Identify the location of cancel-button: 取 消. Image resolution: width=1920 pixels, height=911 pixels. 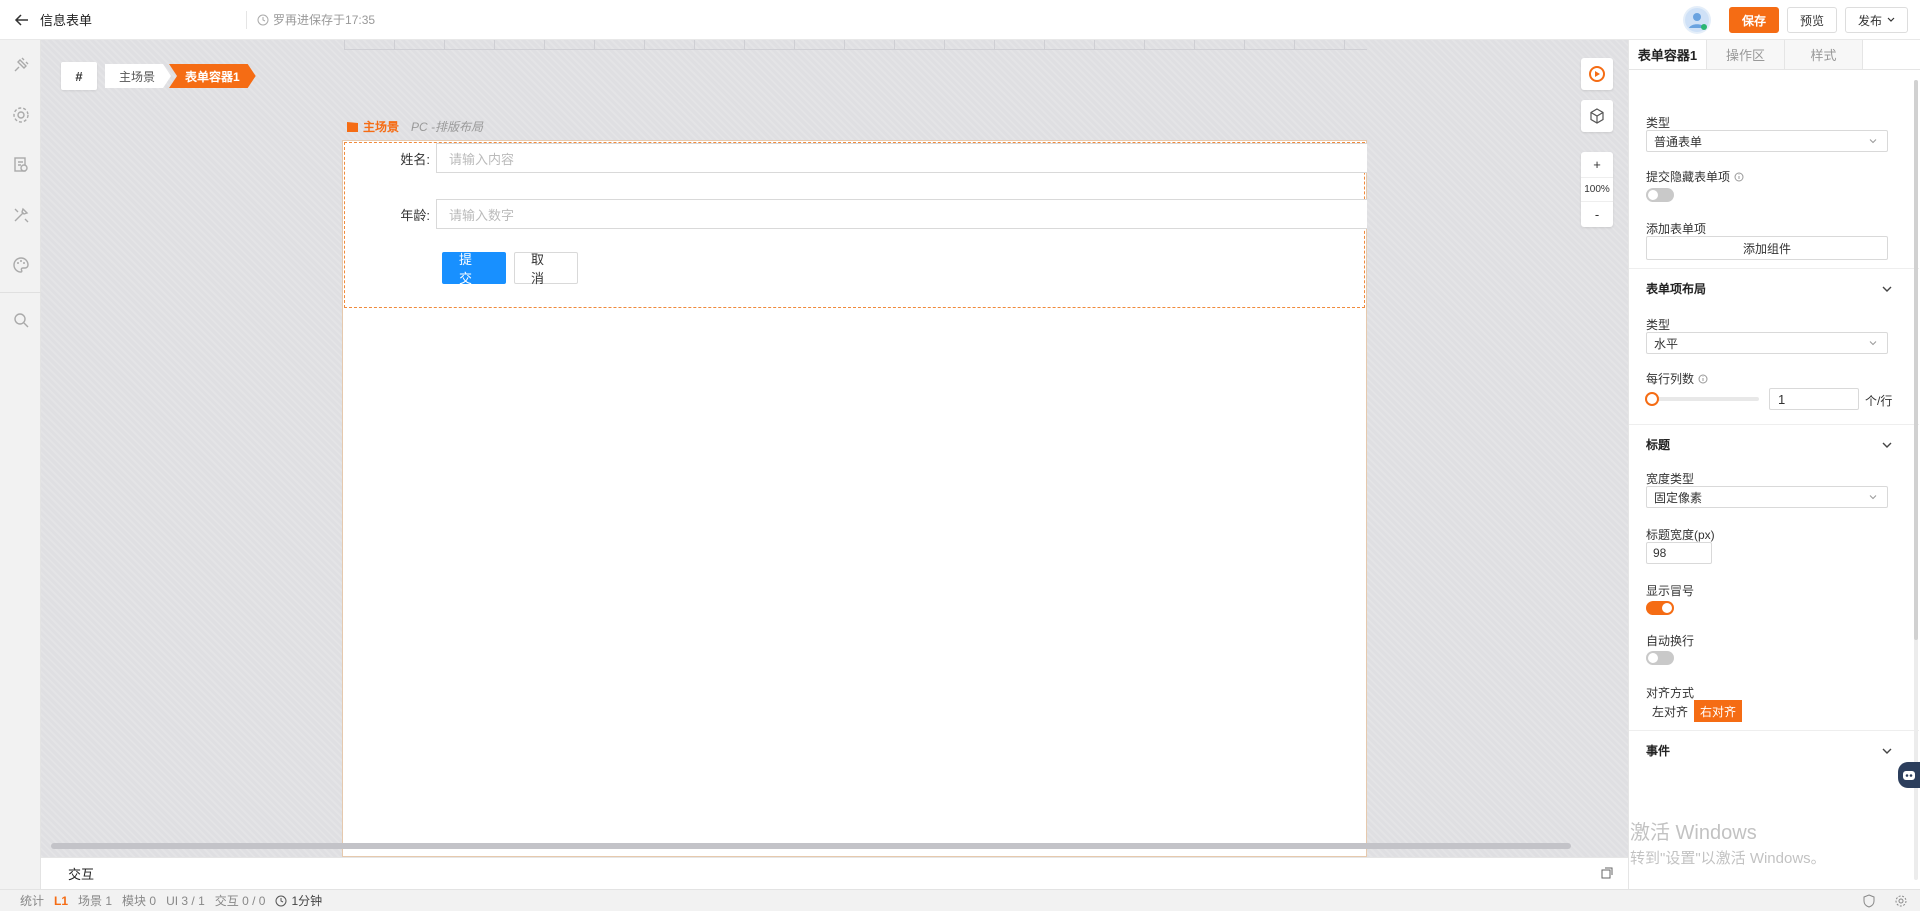
(546, 269).